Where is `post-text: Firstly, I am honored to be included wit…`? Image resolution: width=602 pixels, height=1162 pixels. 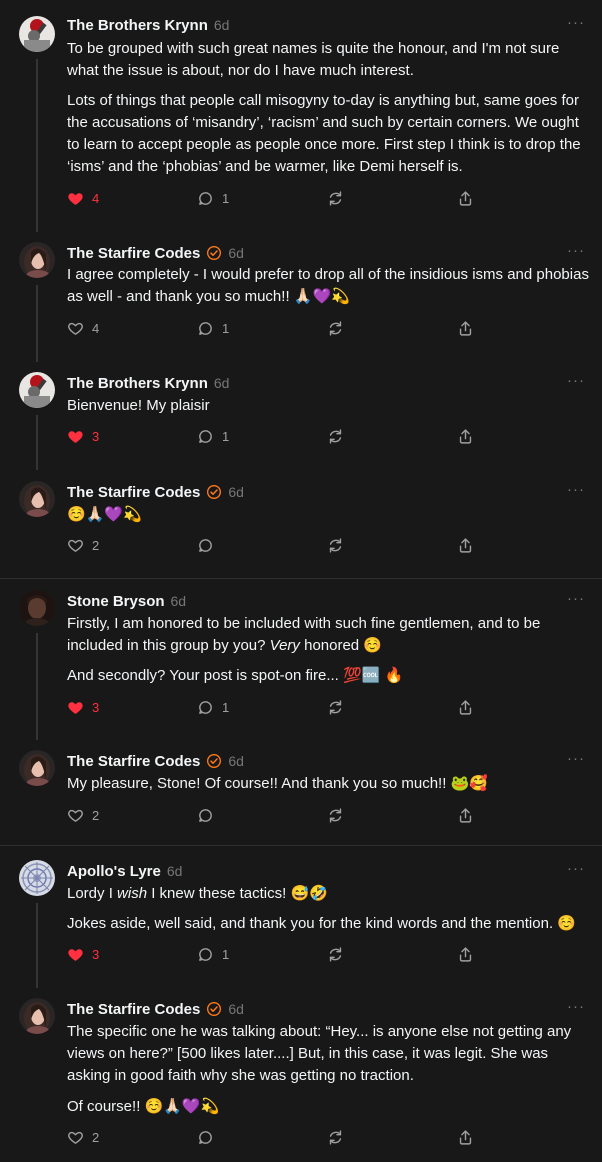 post-text: Firstly, I am honored to be included wit… is located at coordinates (304, 634).